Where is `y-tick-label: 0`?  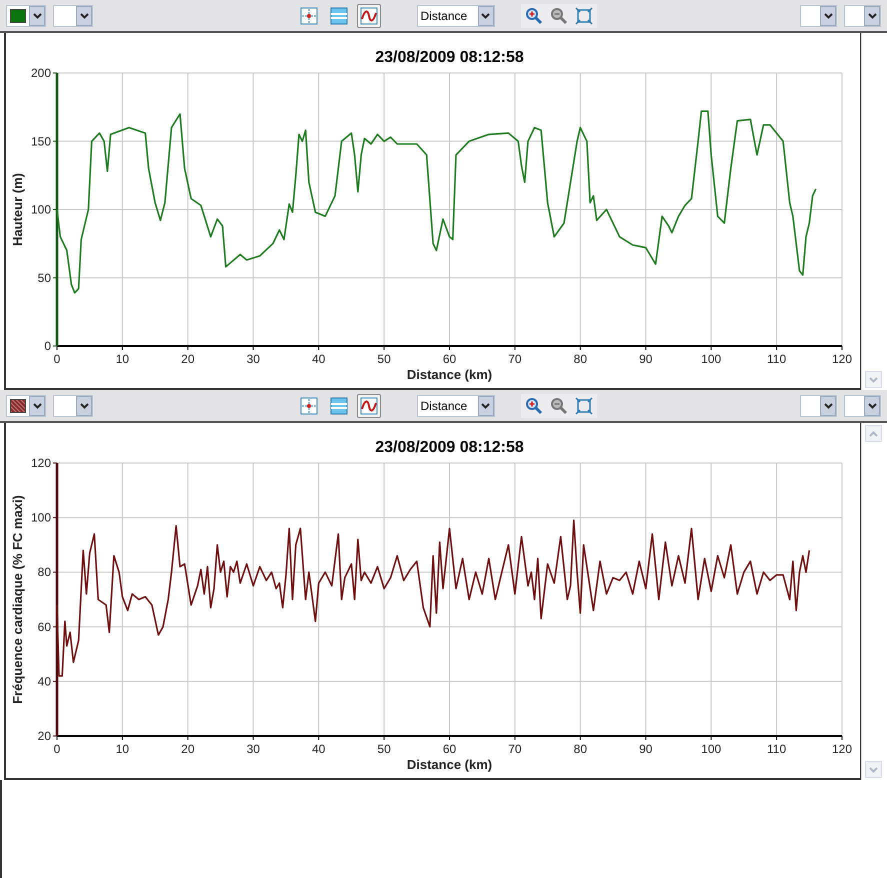
y-tick-label: 0 is located at coordinates (47, 346).